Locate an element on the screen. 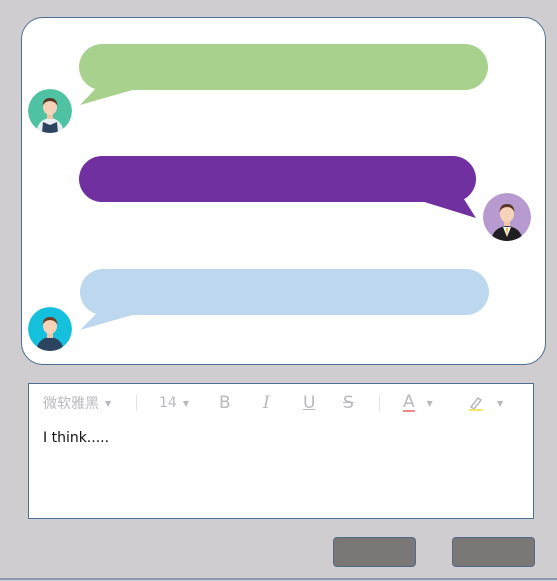  font-color-icon: A ▼ is located at coordinates (418, 403).